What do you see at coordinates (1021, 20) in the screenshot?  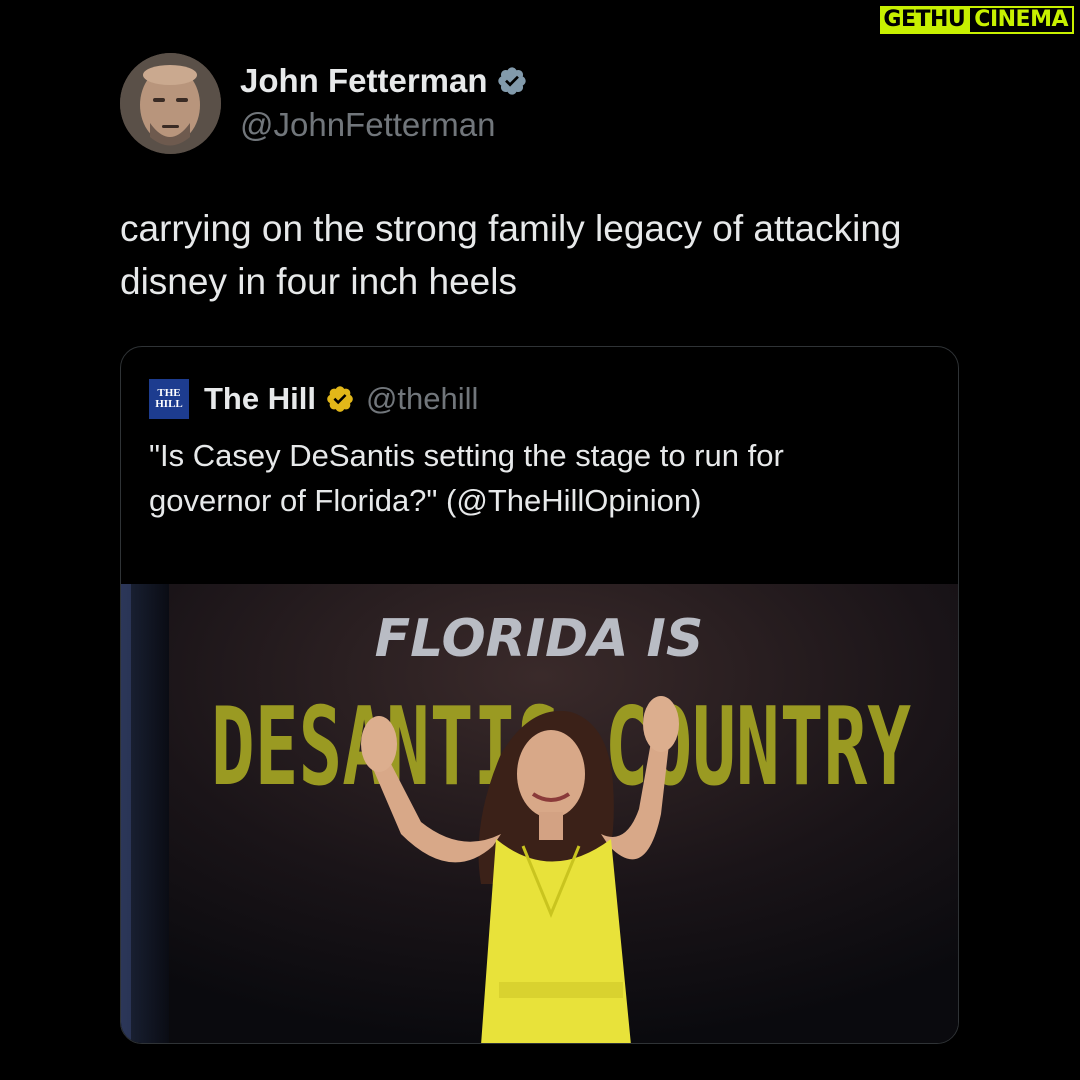 I see `watermark-part2: CINEMA` at bounding box center [1021, 20].